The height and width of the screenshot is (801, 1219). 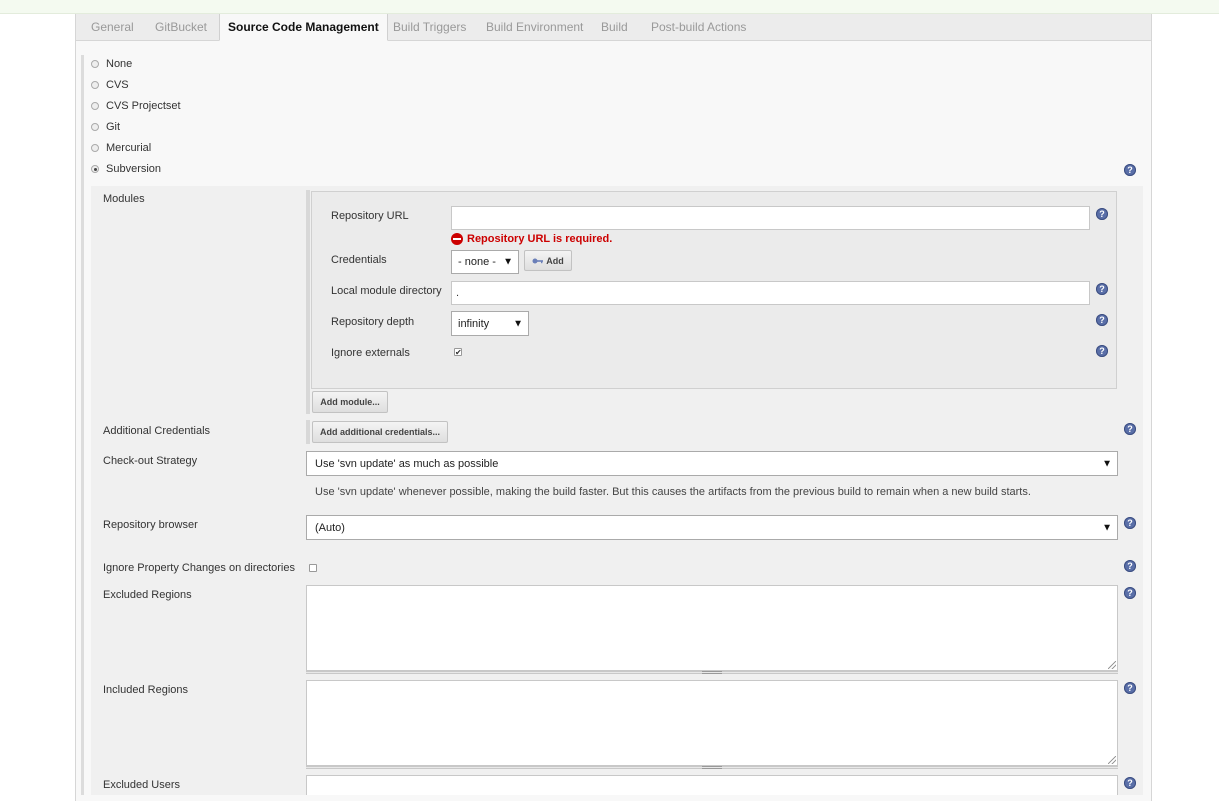 What do you see at coordinates (119, 64) in the screenshot?
I see `scm-option-label: None` at bounding box center [119, 64].